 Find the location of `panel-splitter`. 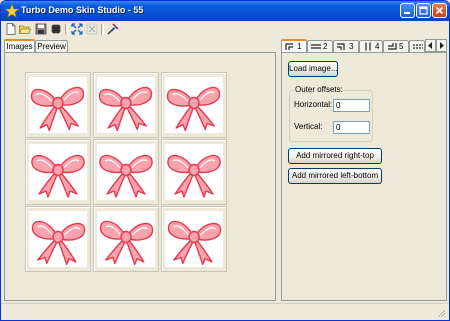

panel-splitter is located at coordinates (278, 170).